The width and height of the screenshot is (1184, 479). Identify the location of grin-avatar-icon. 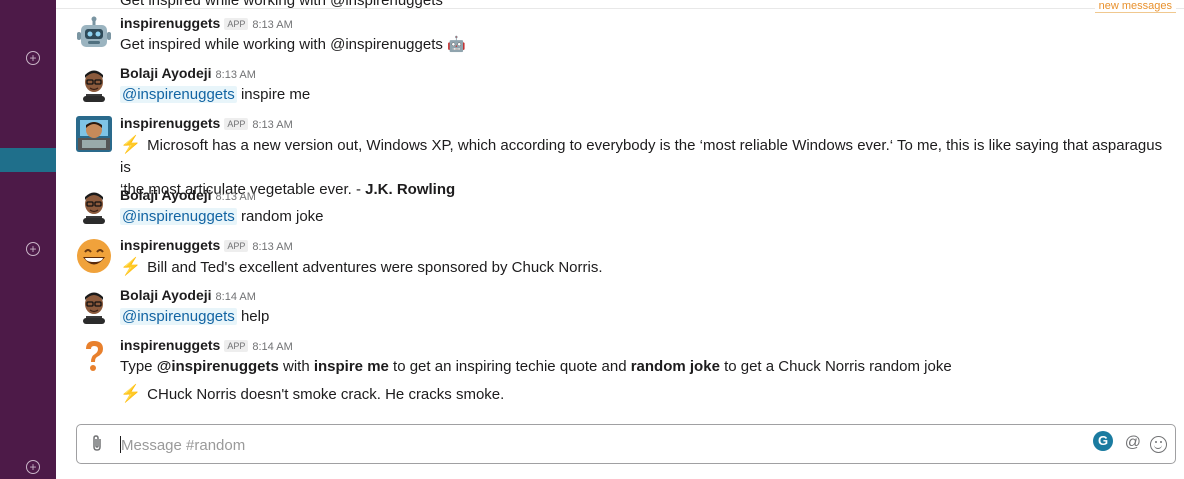
(94, 256).